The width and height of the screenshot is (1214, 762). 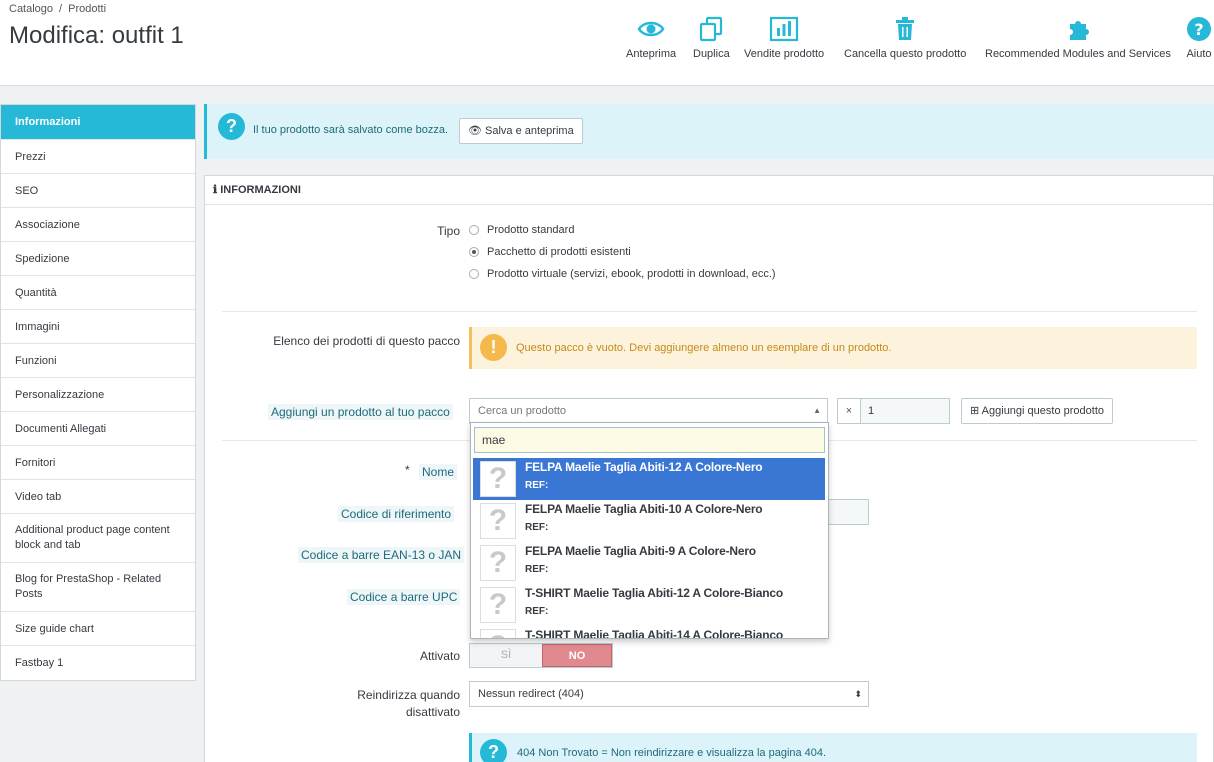 I want to click on upc-label: Codice a barre UPC, so click(x=404, y=597).